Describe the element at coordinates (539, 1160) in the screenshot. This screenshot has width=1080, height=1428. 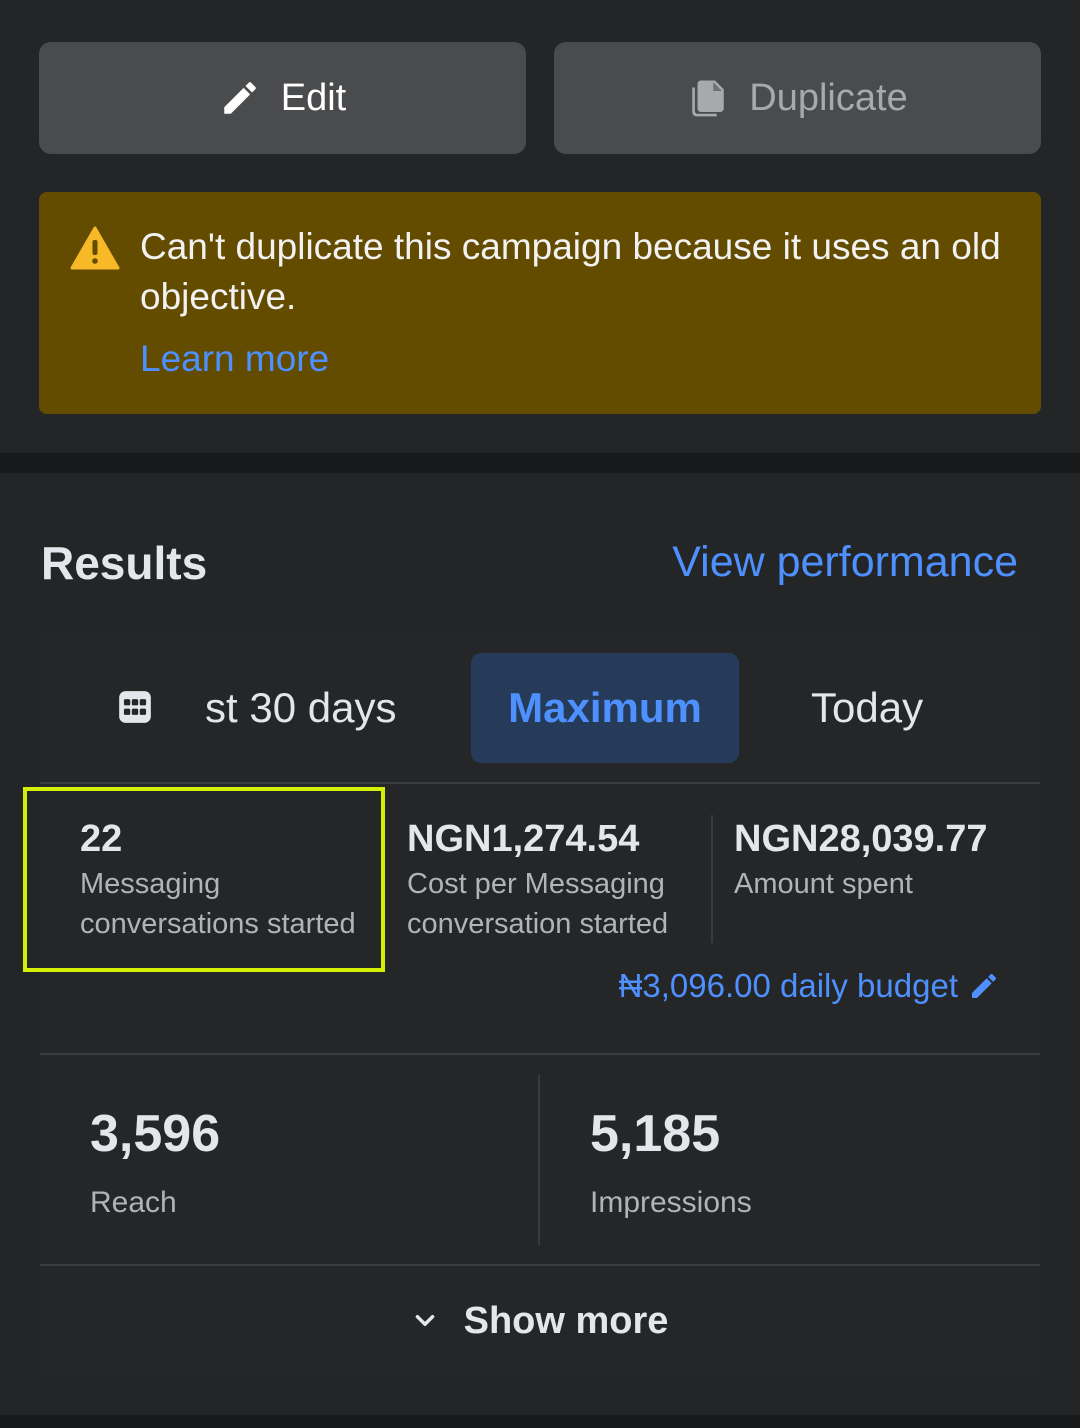
I see `summary-separator` at that location.